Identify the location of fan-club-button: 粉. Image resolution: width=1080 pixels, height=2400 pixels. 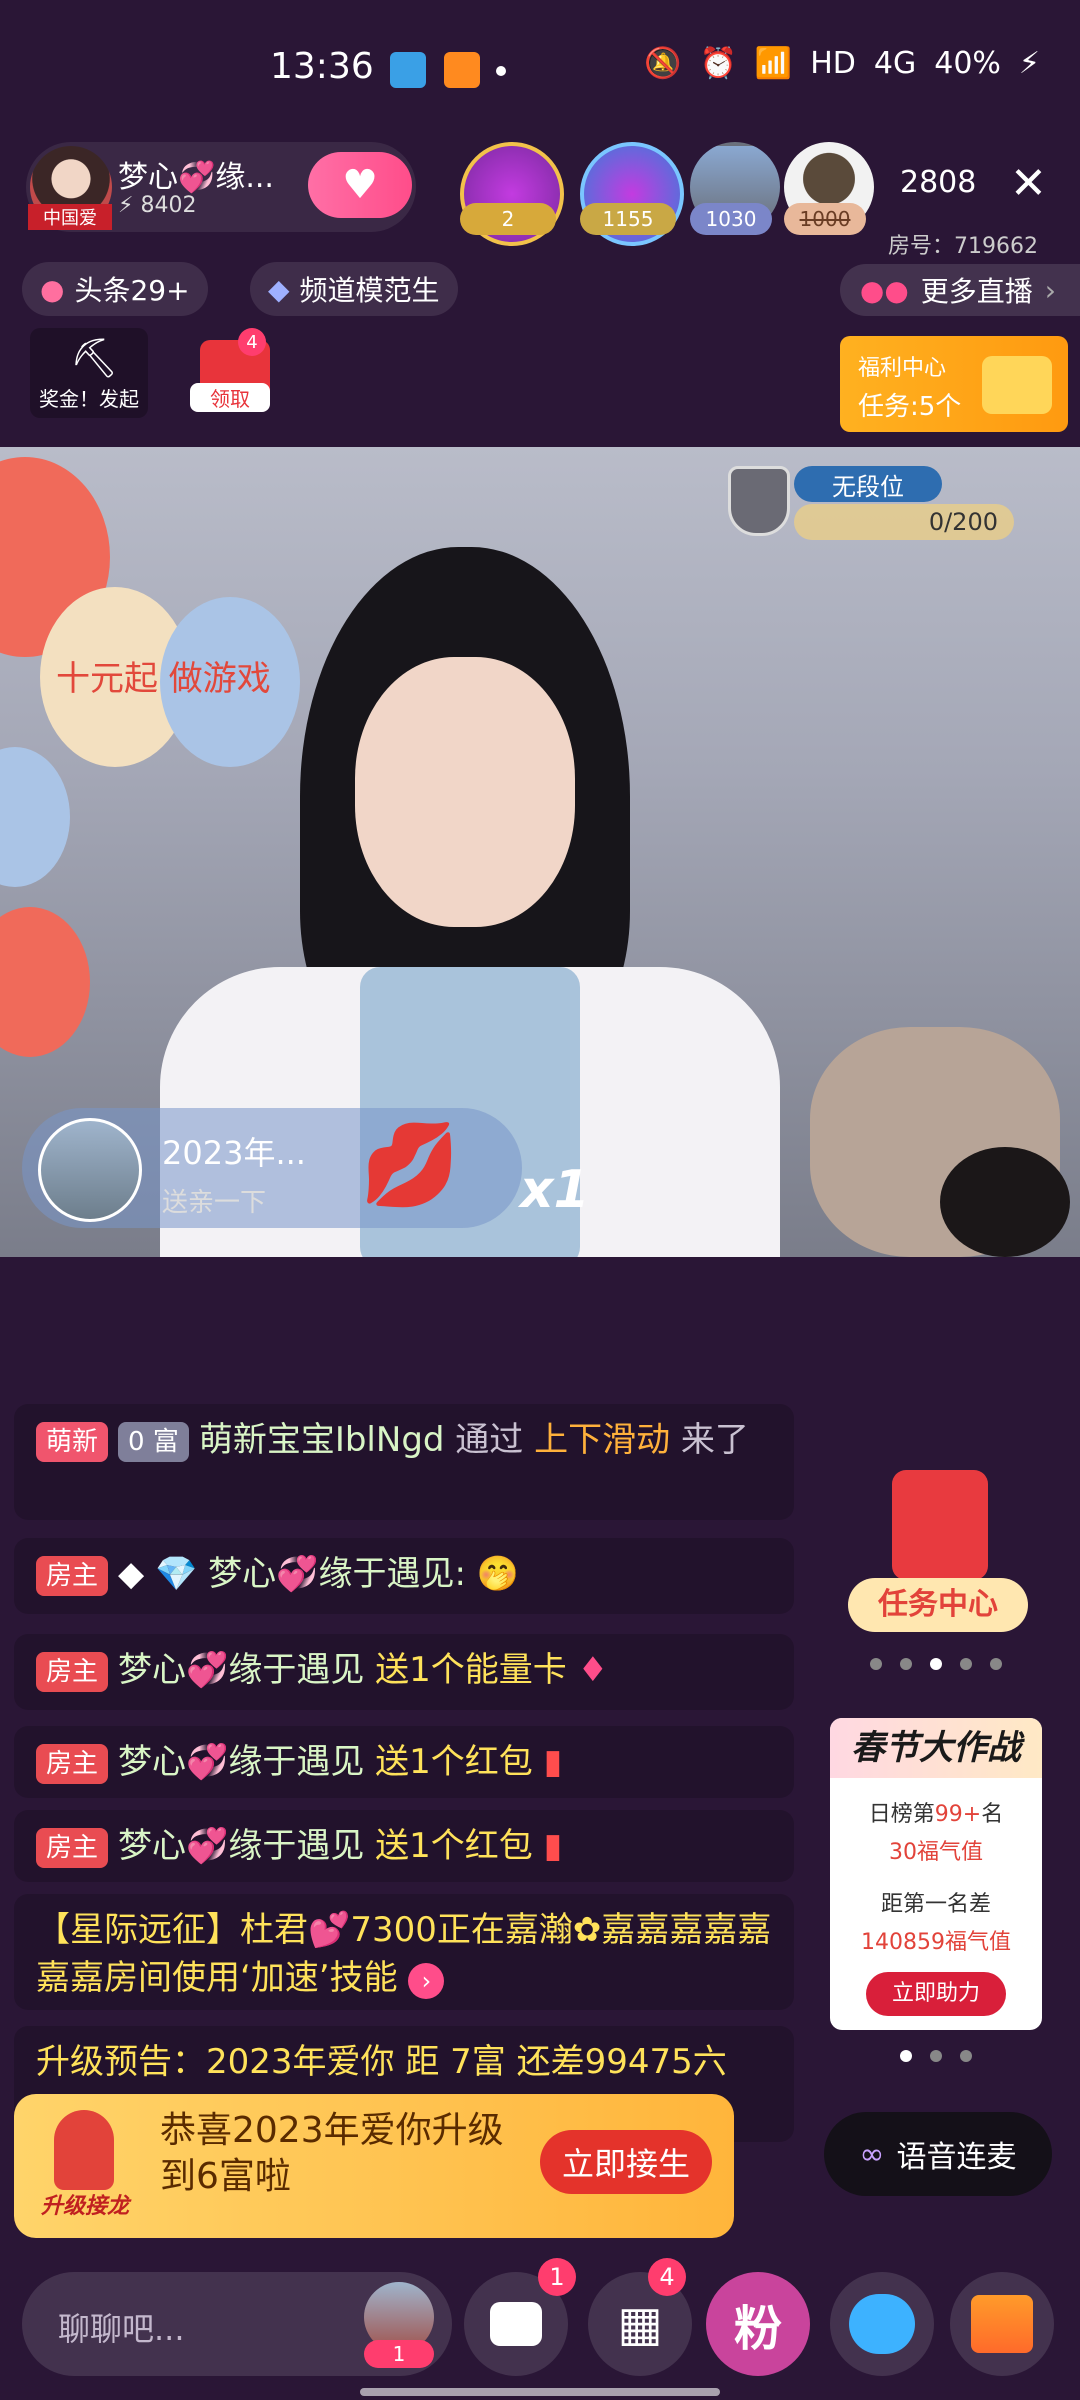
(758, 2324).